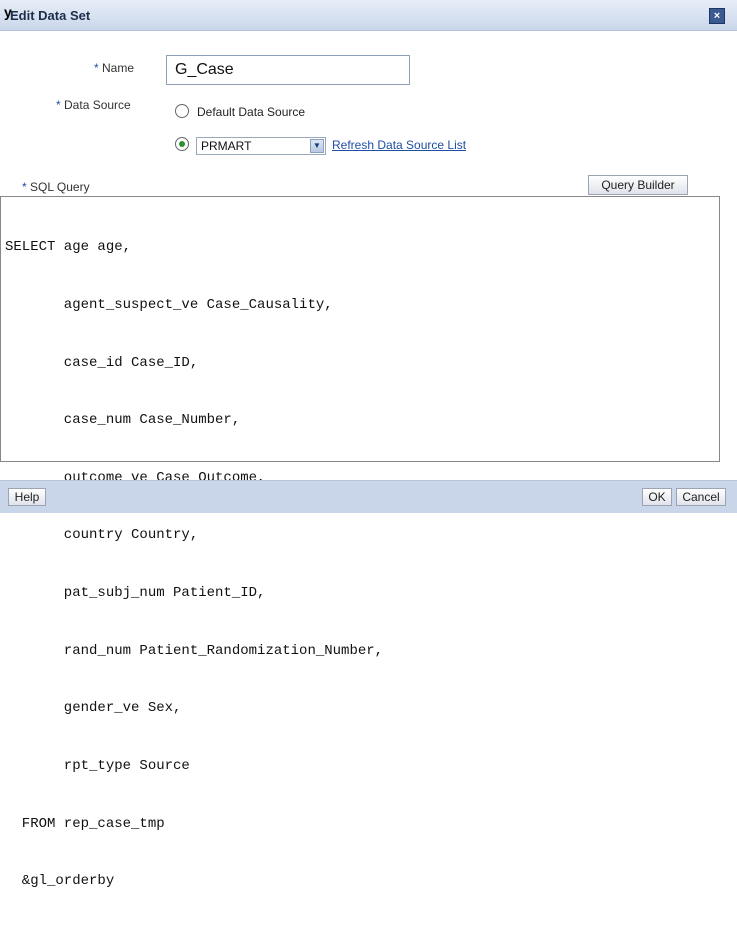 This screenshot has height=930, width=737. What do you see at coordinates (123, 420) in the screenshot?
I see `sql-line: case_num Case_Number,` at bounding box center [123, 420].